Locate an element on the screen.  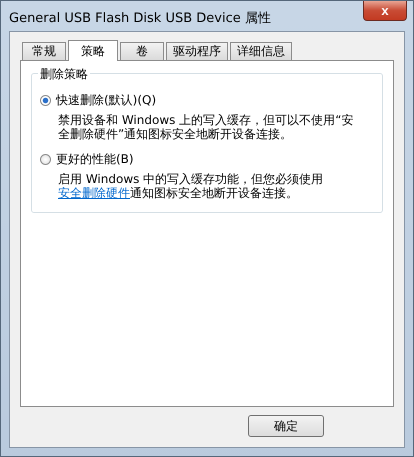
tab: 详细信息 is located at coordinates (261, 51).